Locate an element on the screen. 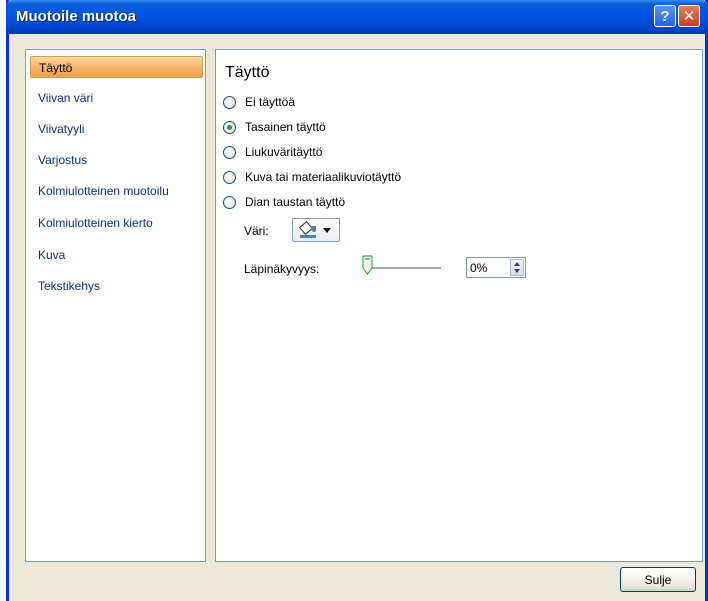  radio-gradient-fill: Liukuväritäyttö is located at coordinates (272, 152).